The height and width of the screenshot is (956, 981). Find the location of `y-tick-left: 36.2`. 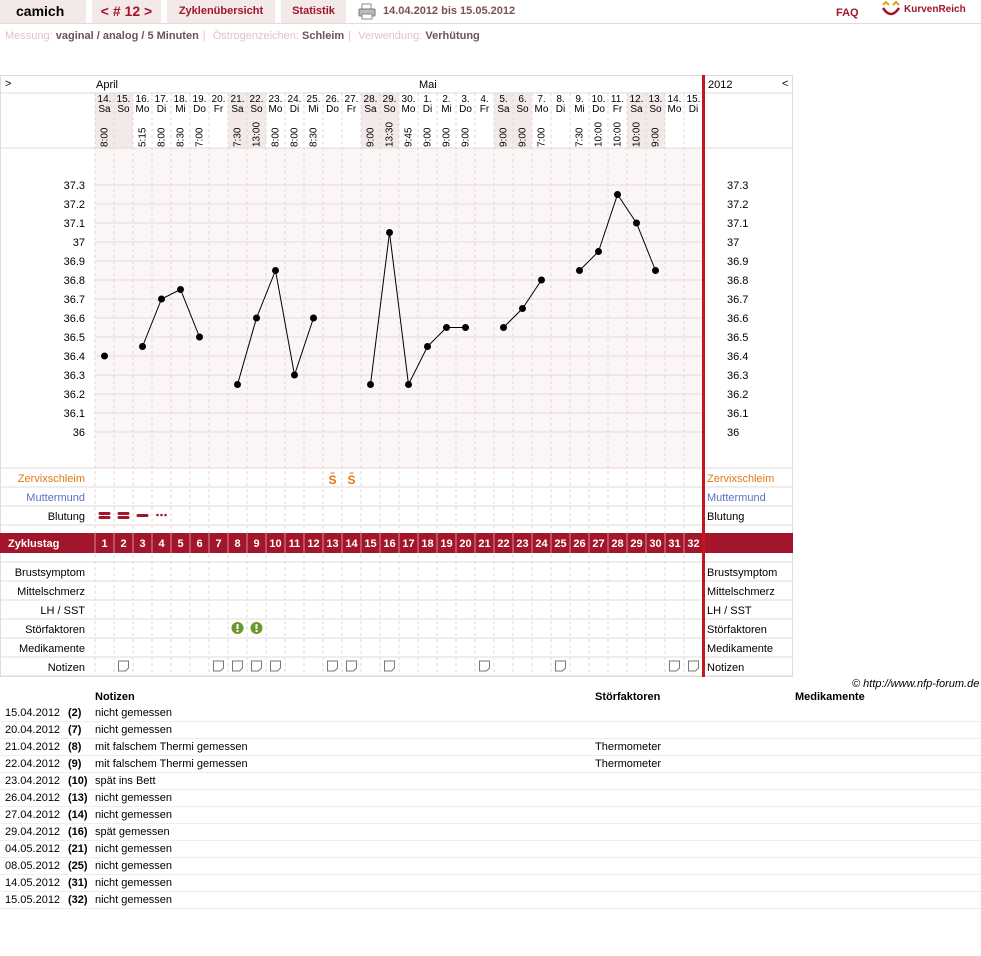

y-tick-left: 36.2 is located at coordinates (74, 395).